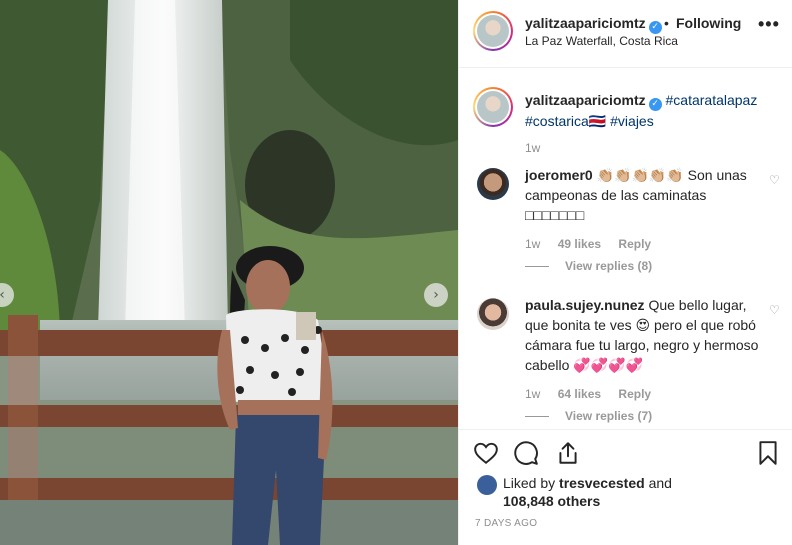 This screenshot has width=792, height=545. Describe the element at coordinates (585, 23) in the screenshot. I see `author-username-link: yalitzaapariciomtz` at that location.